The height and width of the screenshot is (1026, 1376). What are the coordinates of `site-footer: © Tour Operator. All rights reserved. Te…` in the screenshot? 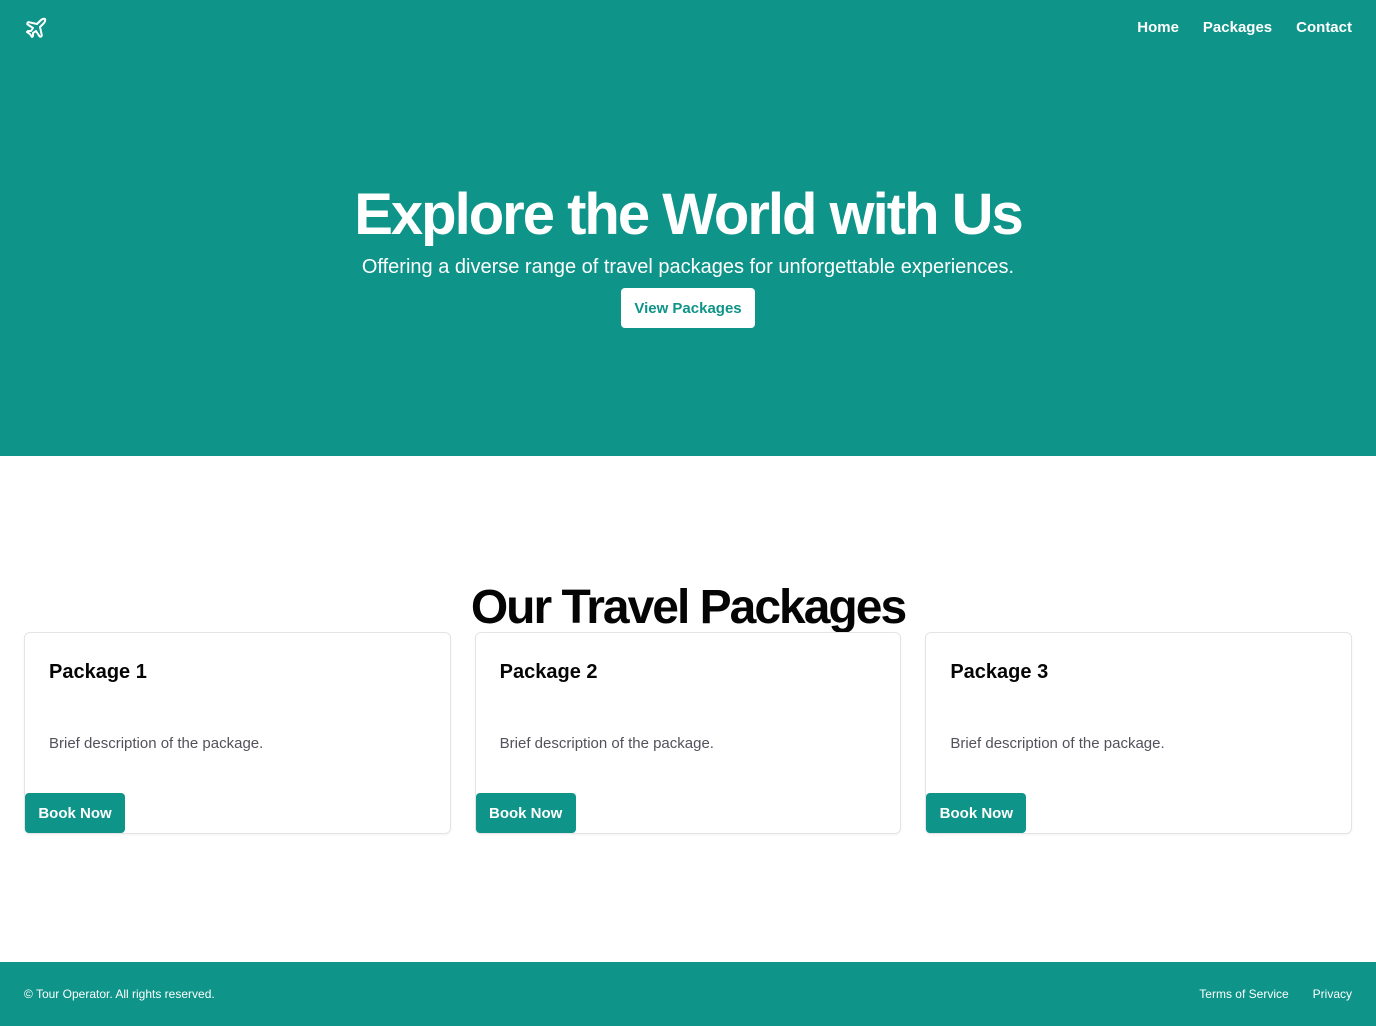 It's located at (688, 994).